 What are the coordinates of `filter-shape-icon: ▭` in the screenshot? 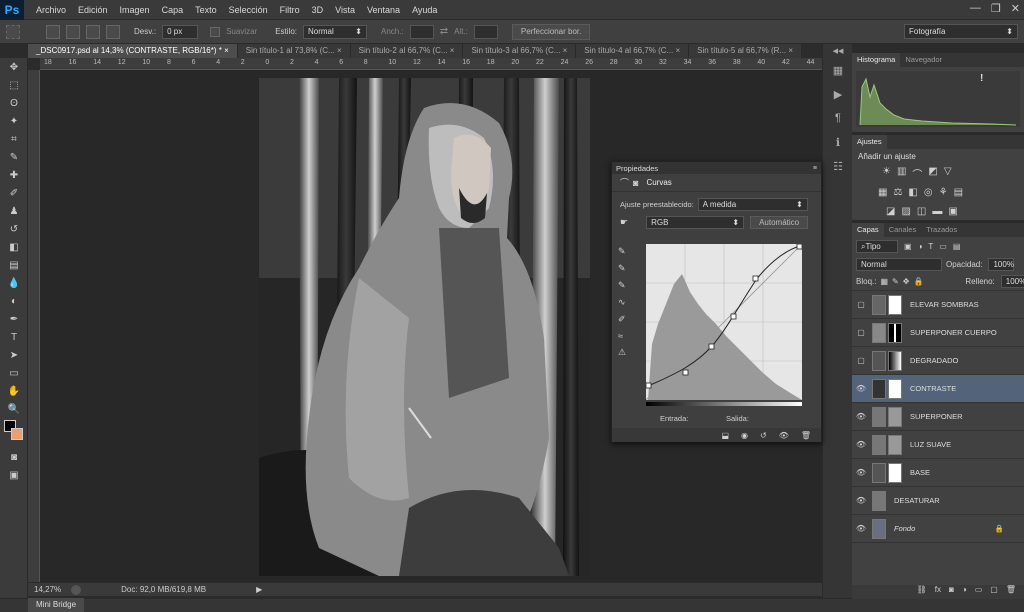 It's located at (943, 246).